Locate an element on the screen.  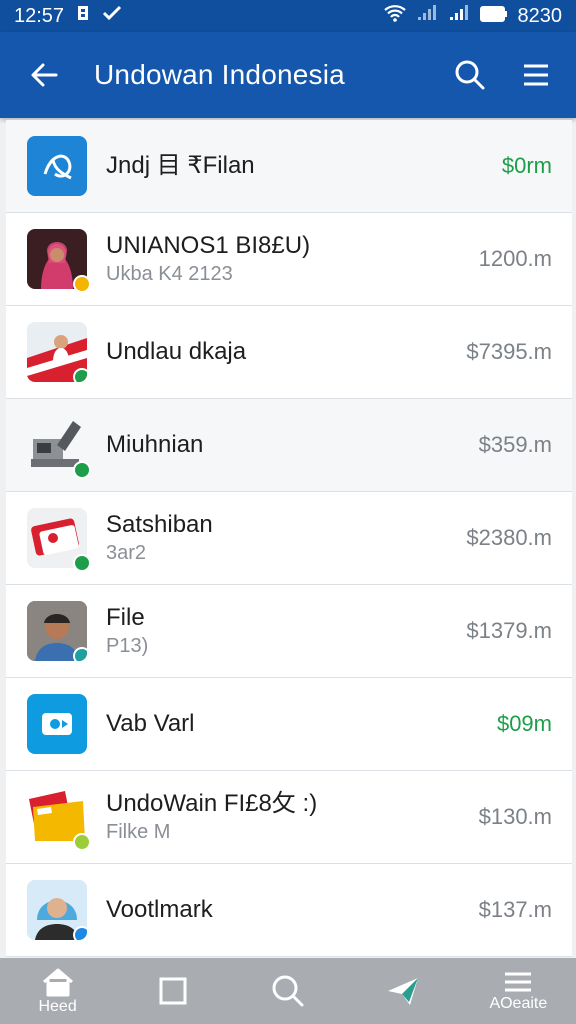
list-item: UndoWain FI£8攵 :) Filke M $130.m is located at coordinates (289, 817).